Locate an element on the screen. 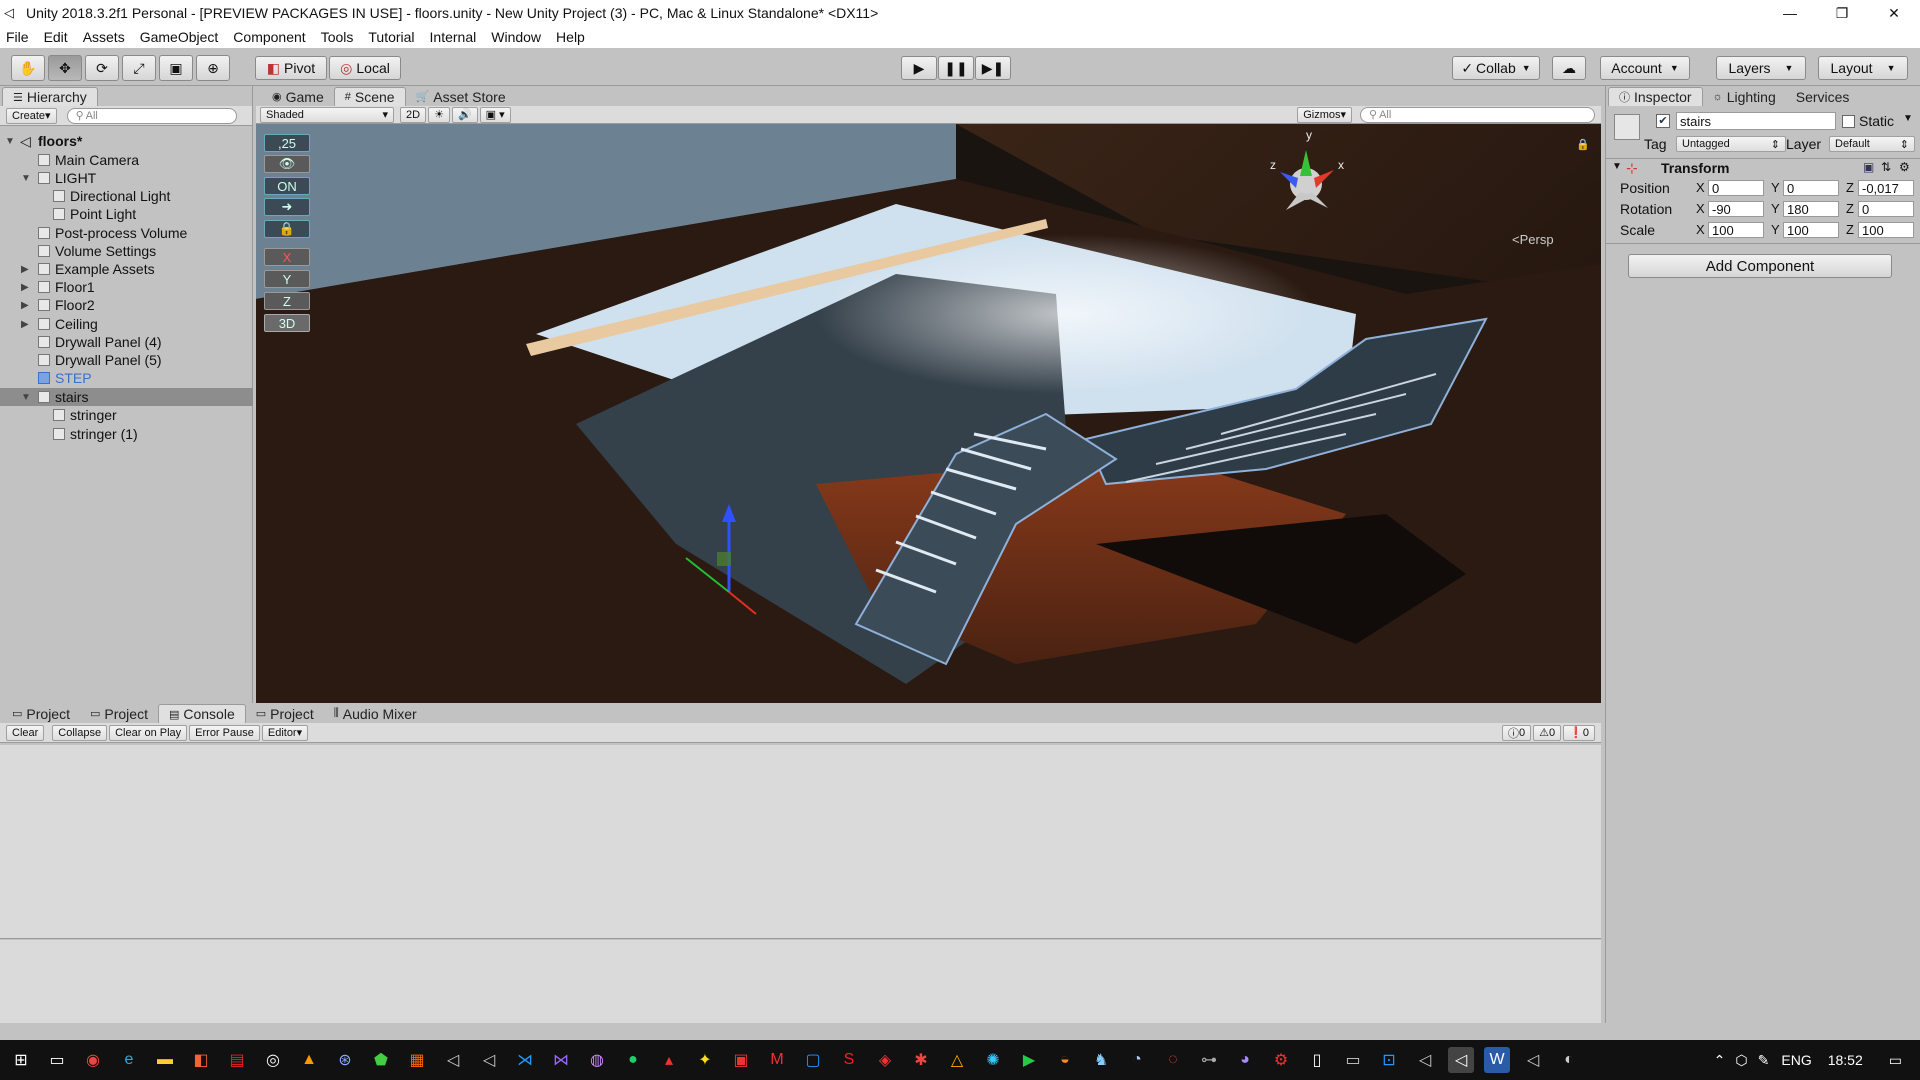  chrome-icon: ◉ is located at coordinates (93, 1060).